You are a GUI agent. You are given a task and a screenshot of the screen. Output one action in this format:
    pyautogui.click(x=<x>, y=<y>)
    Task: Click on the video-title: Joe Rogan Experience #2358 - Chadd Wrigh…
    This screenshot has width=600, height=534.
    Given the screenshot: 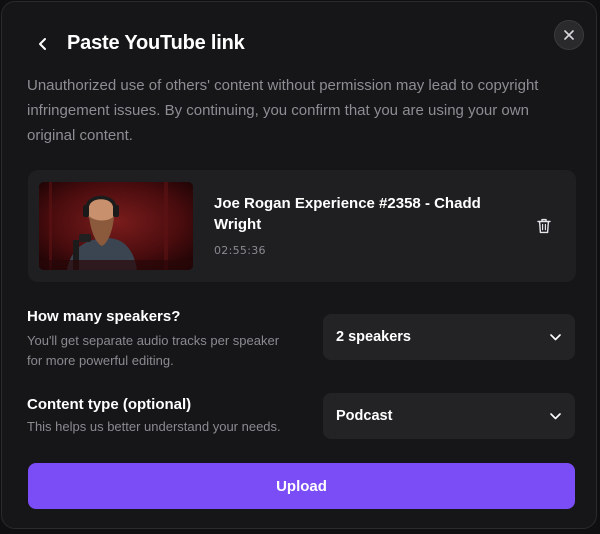 What is the action you would take?
    pyautogui.click(x=347, y=214)
    